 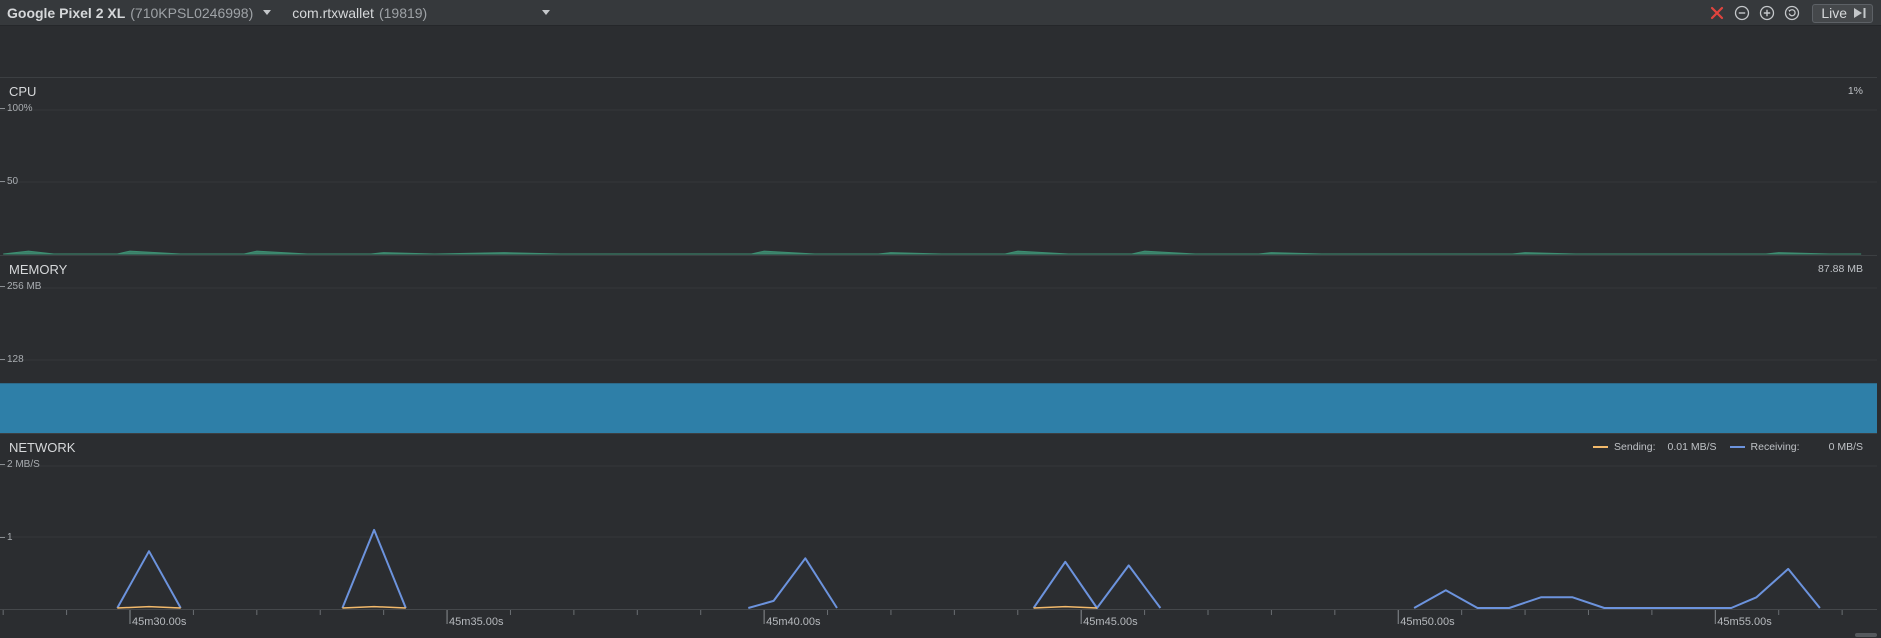 I want to click on play-to-end-icon, so click(x=1860, y=13).